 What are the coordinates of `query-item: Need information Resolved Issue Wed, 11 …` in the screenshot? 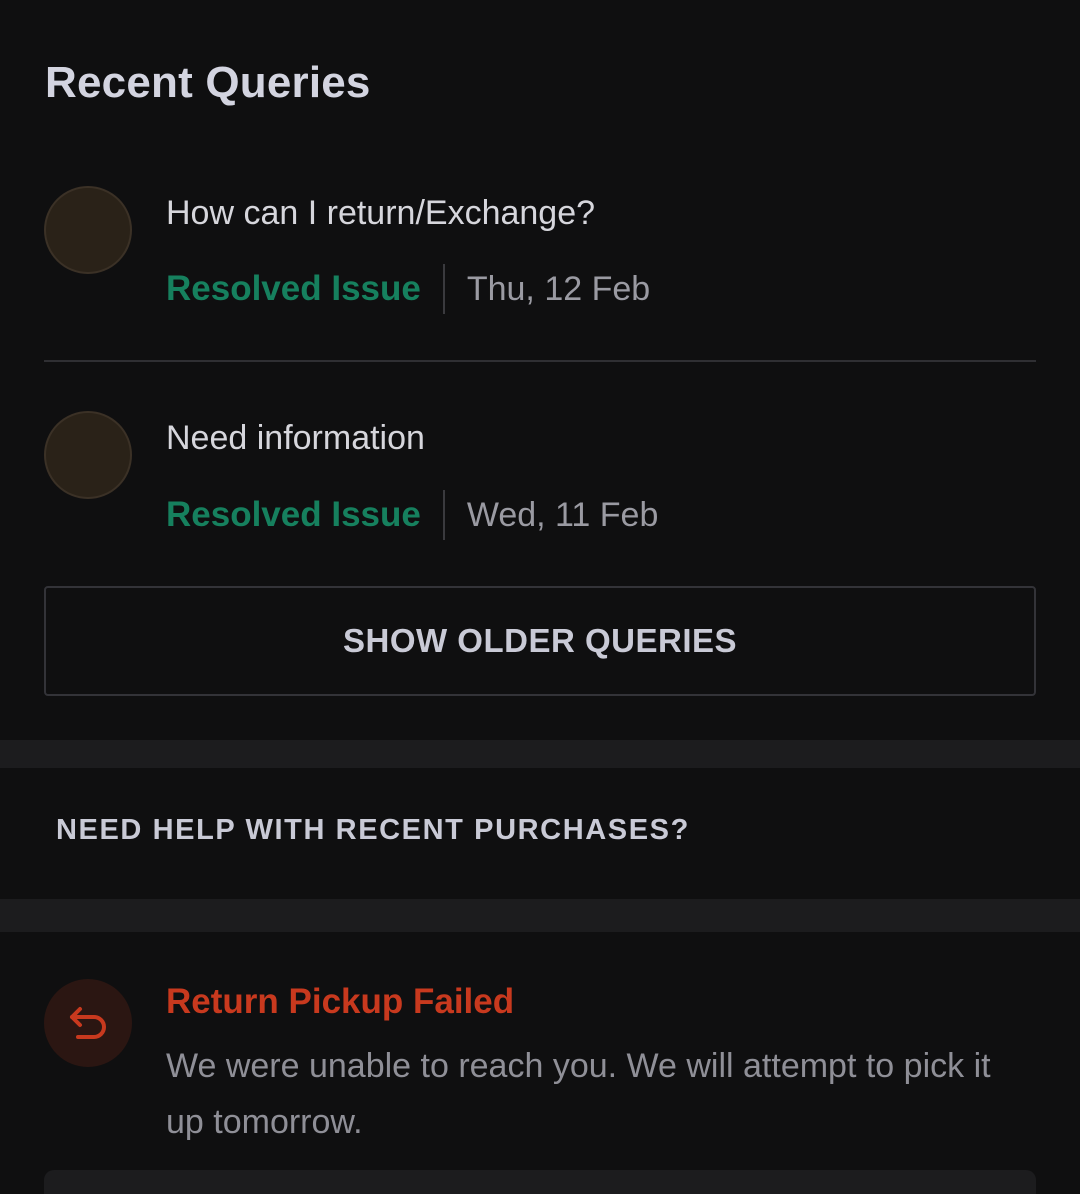 It's located at (540, 485).